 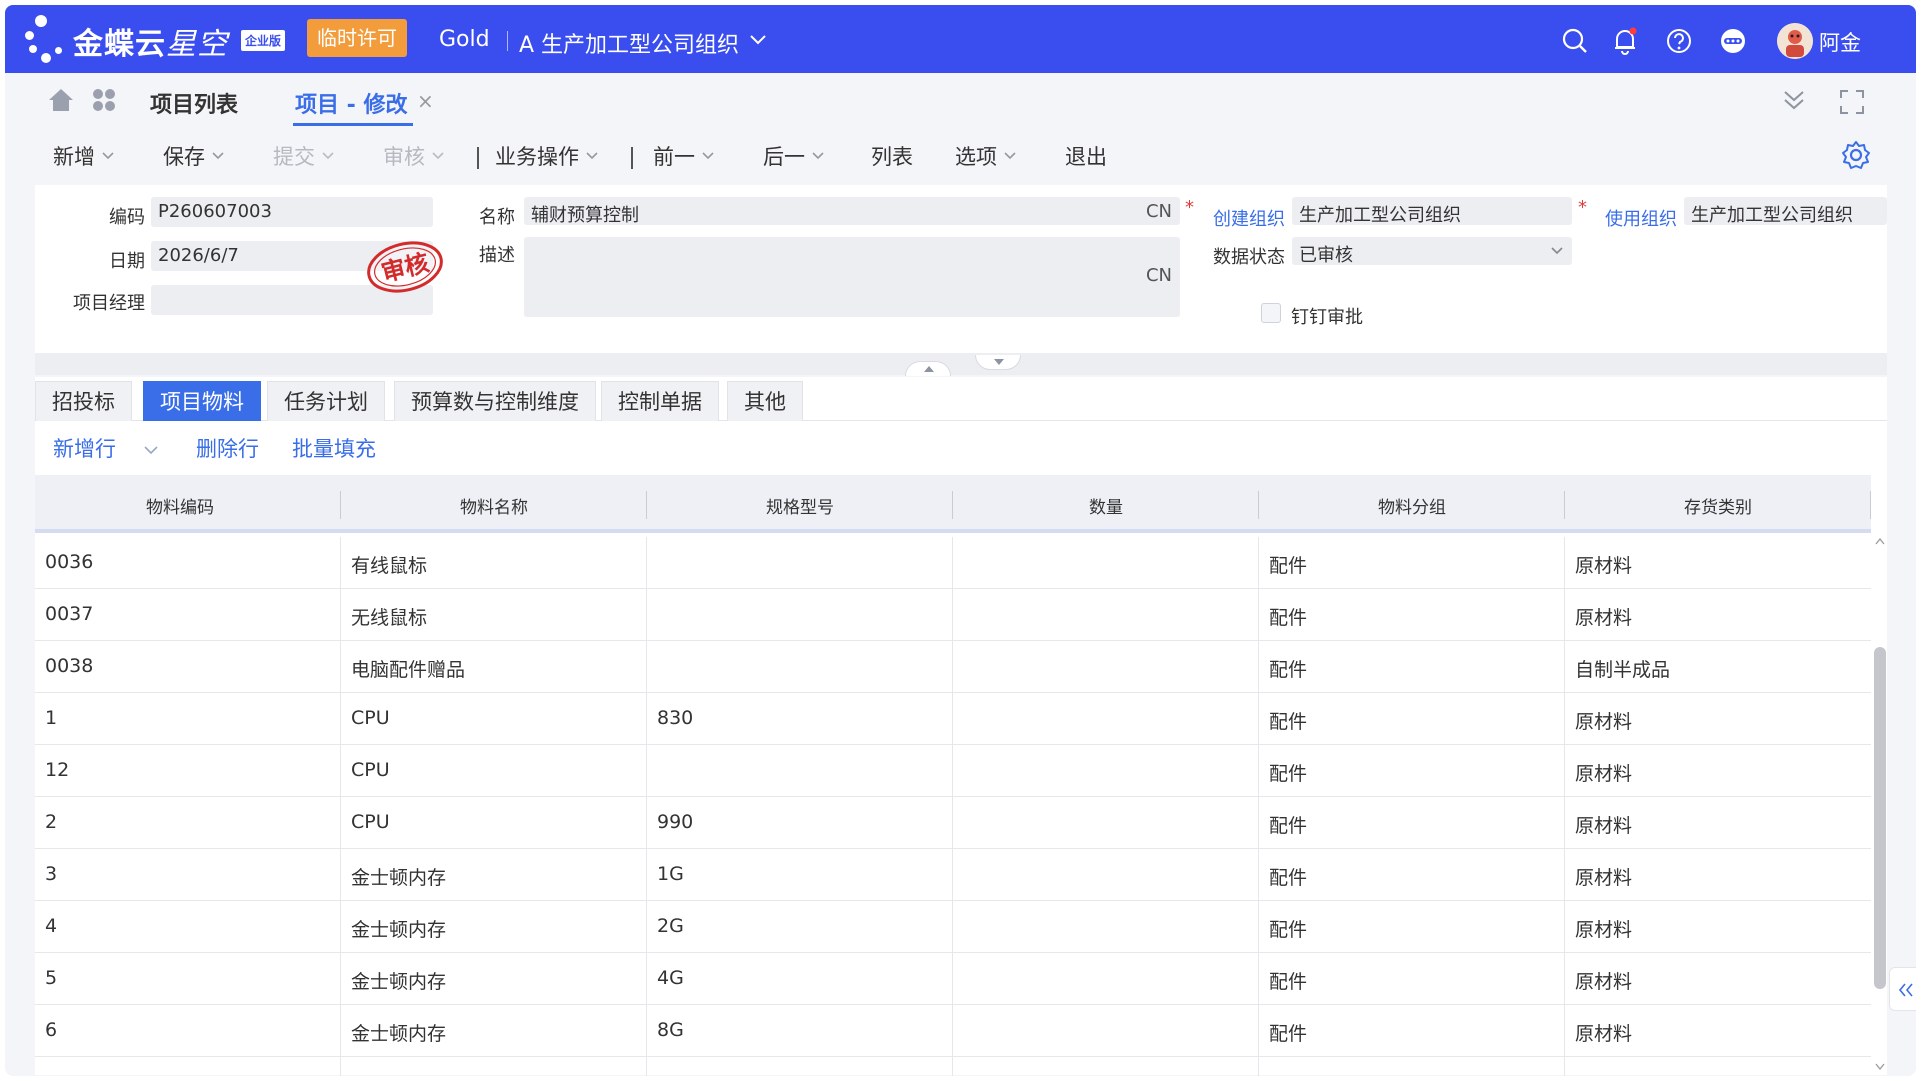 I want to click on batch-fill-button: 批量填充, so click(x=334, y=448).